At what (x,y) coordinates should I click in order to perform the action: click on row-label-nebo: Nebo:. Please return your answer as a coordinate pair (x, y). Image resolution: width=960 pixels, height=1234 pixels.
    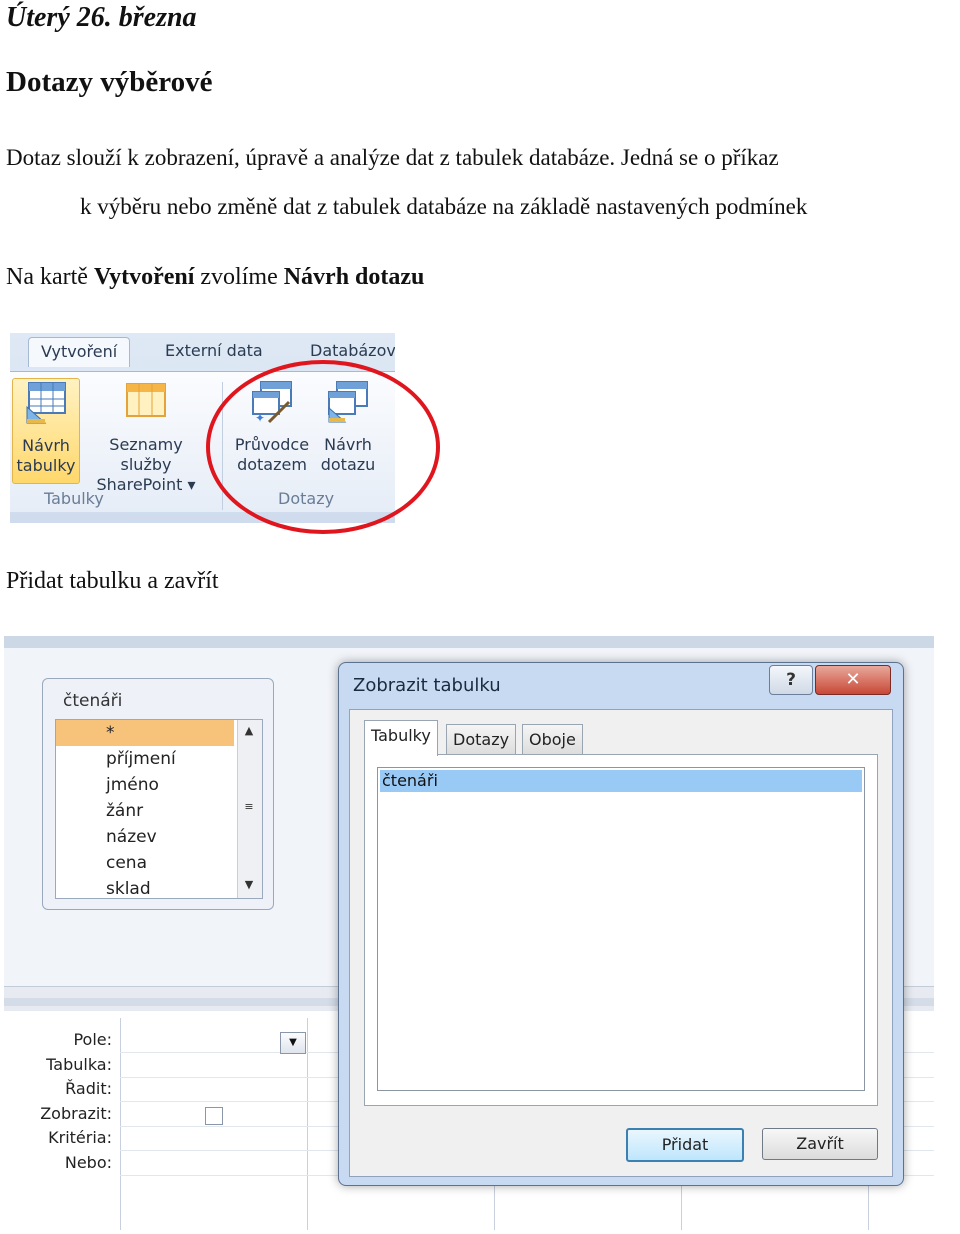
    Looking at the image, I should click on (88, 1162).